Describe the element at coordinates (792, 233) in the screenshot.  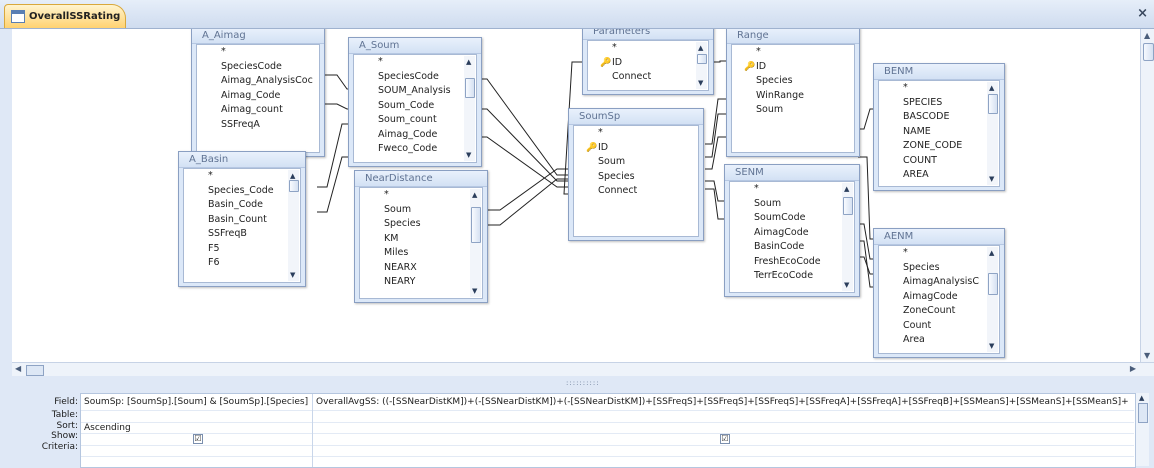
I see `field-item: AimagCode` at that location.